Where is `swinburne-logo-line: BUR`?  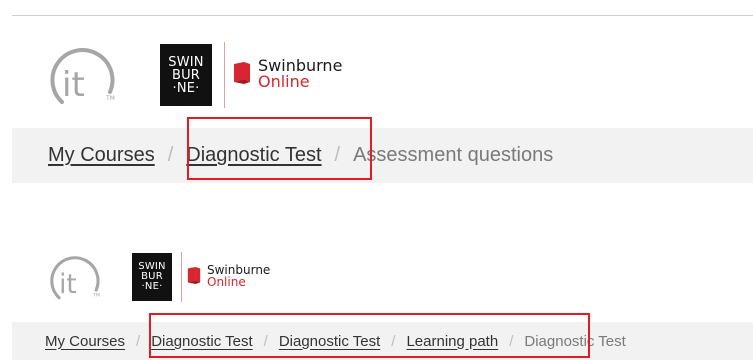
swinburne-logo-line: BUR is located at coordinates (186, 75).